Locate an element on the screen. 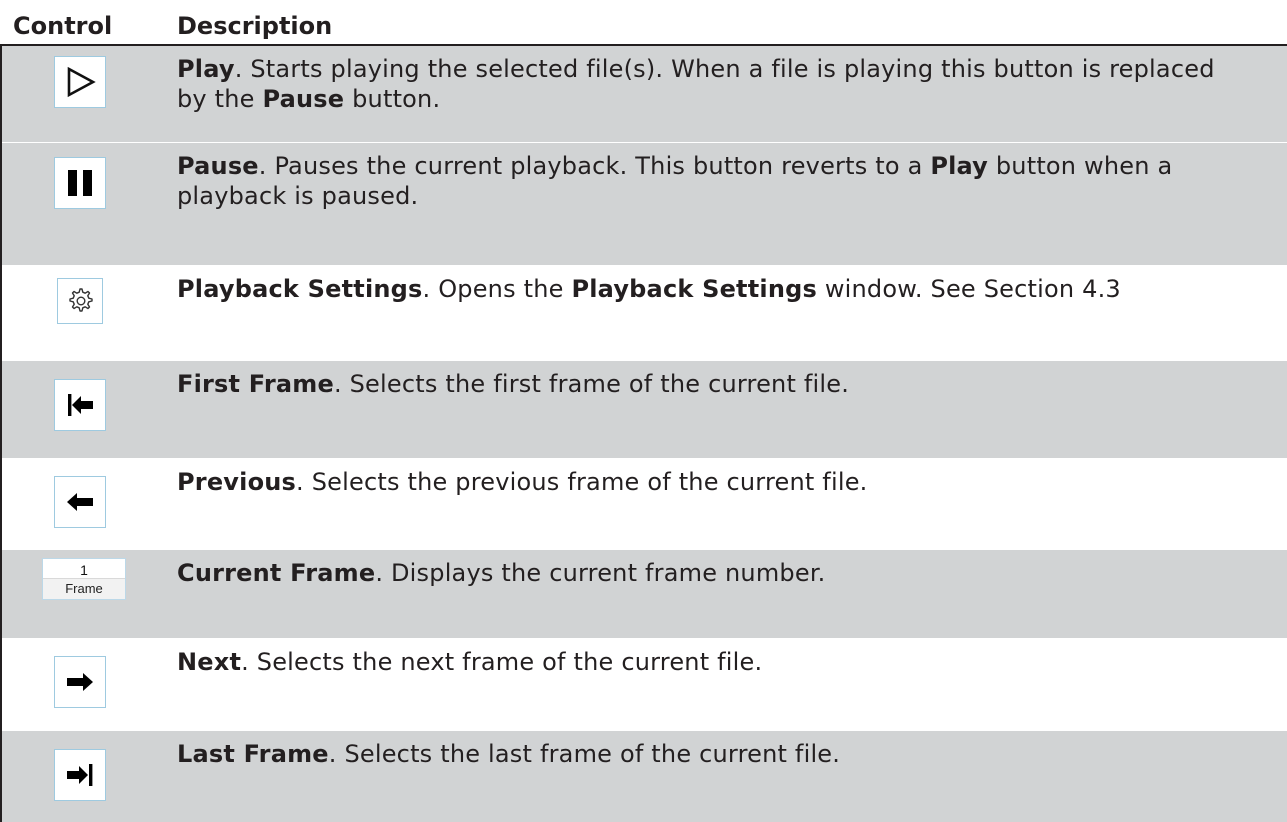 The height and width of the screenshot is (822, 1287). row-title: Next is located at coordinates (209, 662).